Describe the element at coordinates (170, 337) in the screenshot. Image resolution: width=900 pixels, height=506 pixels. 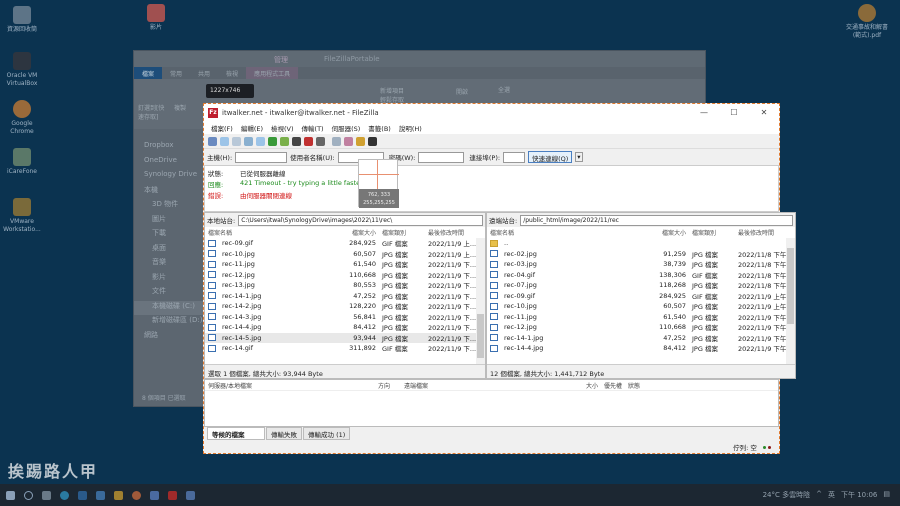
I see `nav-item: 網路` at that location.